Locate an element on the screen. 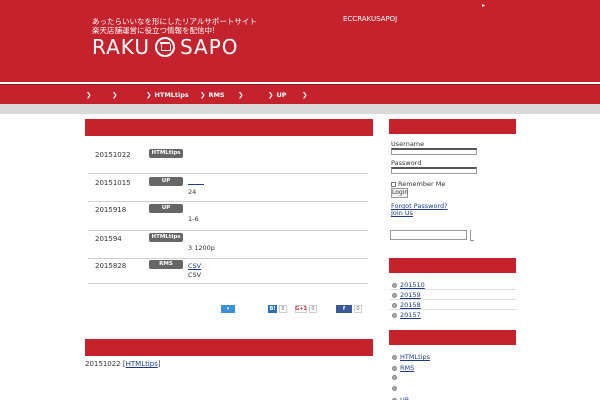 The image size is (600, 400). facebook-icon: f is located at coordinates (344, 309).